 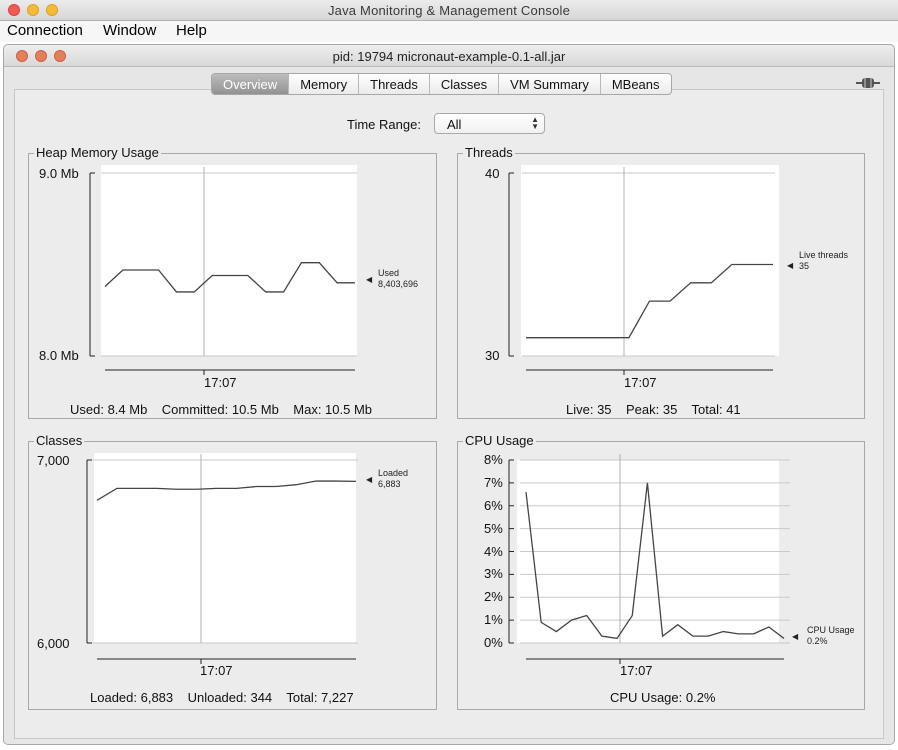 I want to click on cpu-chart, so click(x=649, y=559).